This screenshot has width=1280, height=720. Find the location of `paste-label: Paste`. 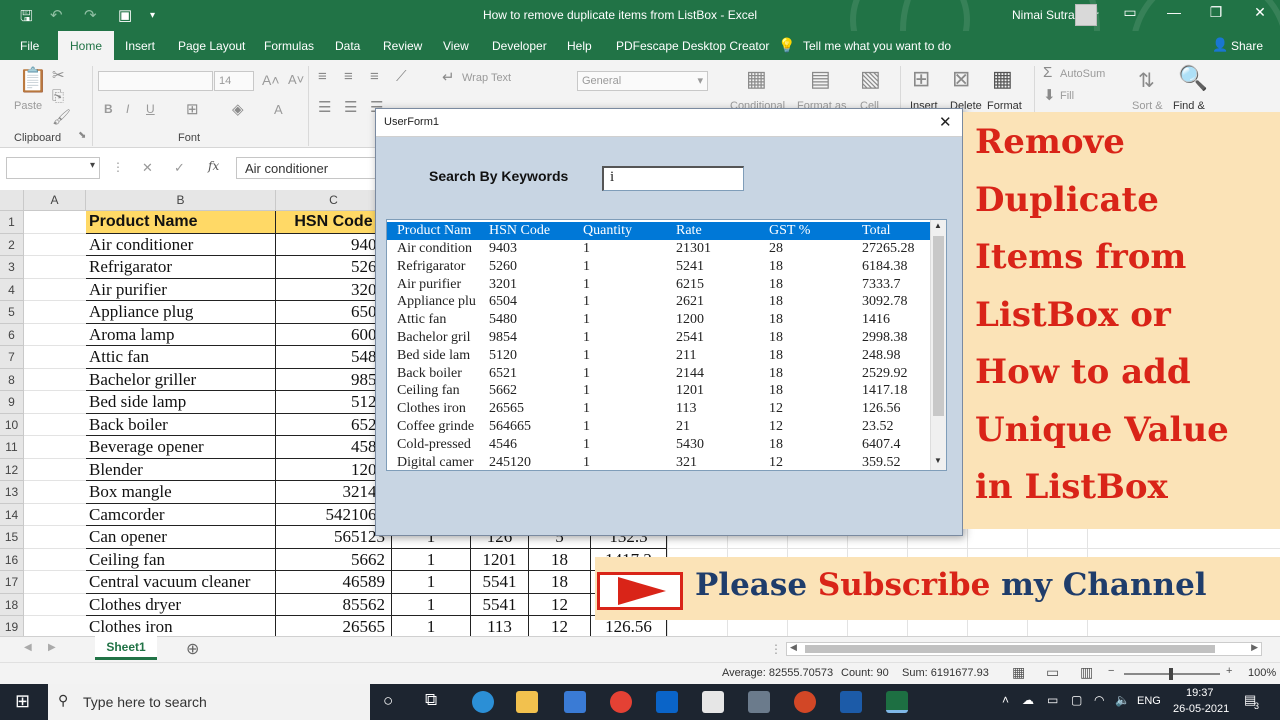

paste-label: Paste is located at coordinates (28, 106).